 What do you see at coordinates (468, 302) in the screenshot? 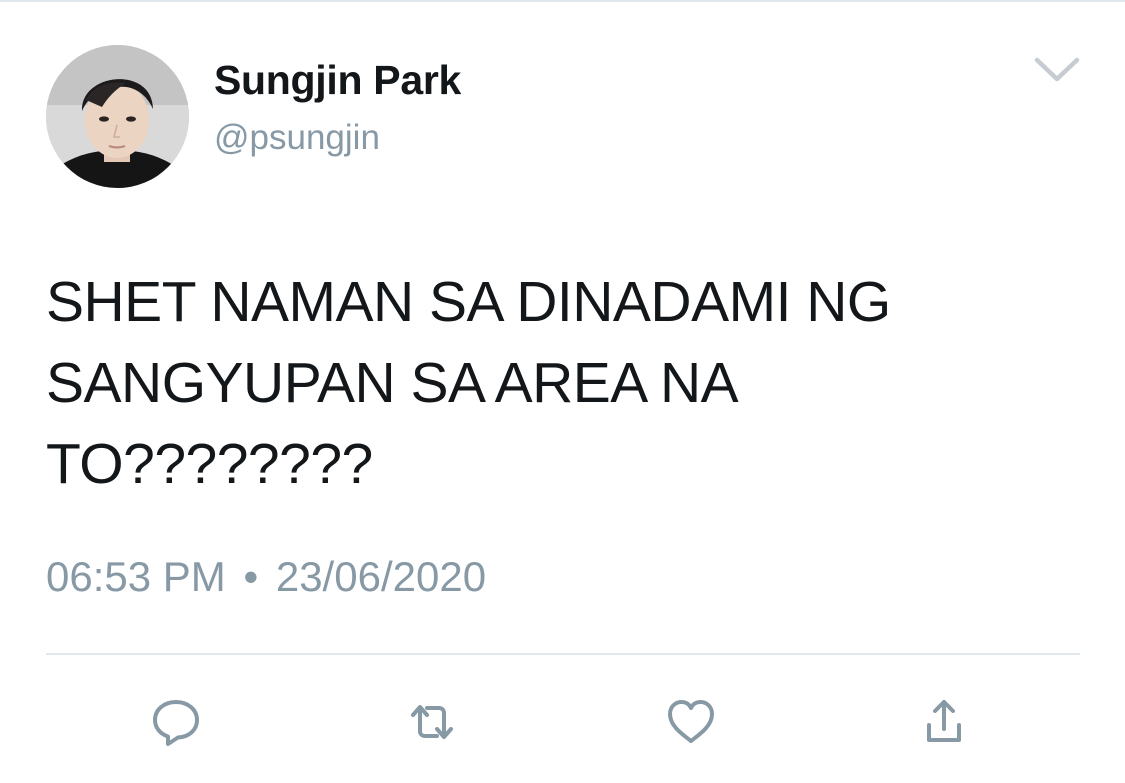
I see `tweet-text-line: SHET NAMAN SA DINADAMI NG` at bounding box center [468, 302].